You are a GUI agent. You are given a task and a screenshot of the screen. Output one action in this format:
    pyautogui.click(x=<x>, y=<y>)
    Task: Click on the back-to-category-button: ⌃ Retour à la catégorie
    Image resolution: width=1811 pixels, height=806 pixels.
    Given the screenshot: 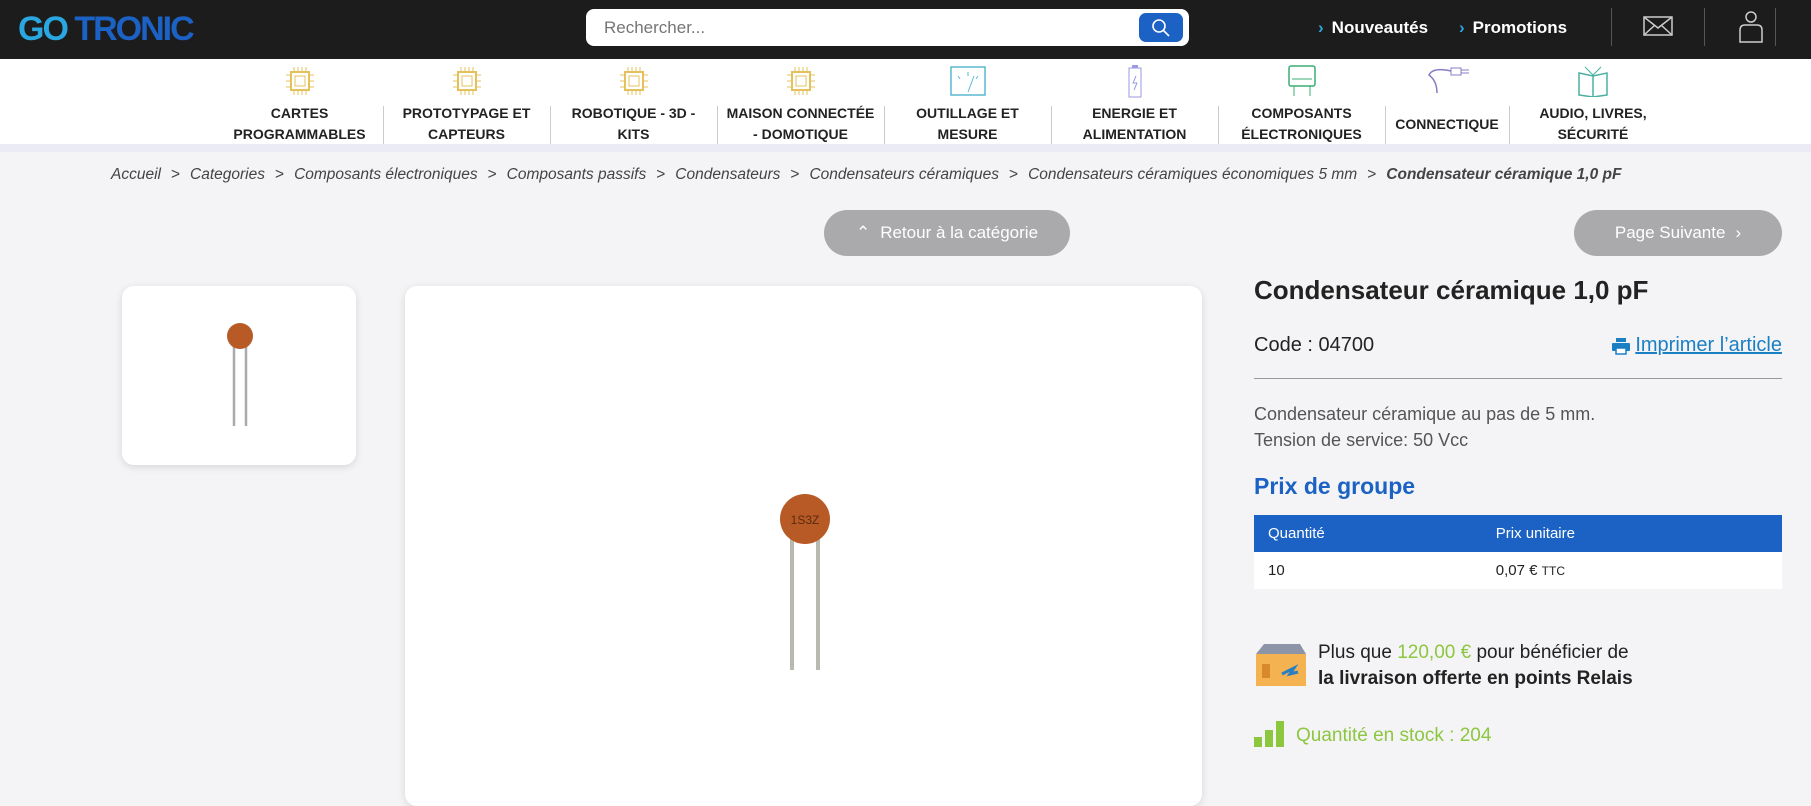 What is the action you would take?
    pyautogui.click(x=947, y=233)
    